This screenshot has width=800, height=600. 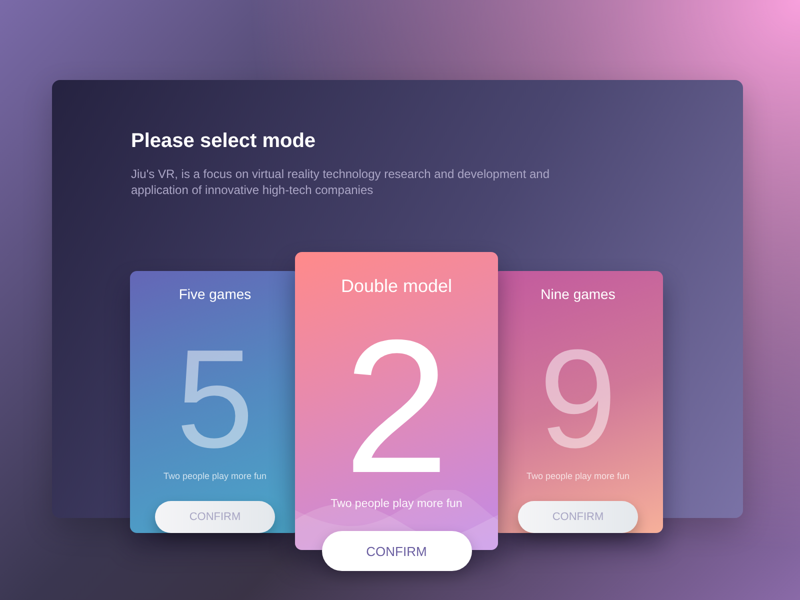 What do you see at coordinates (397, 407) in the screenshot?
I see `mode-number: 2` at bounding box center [397, 407].